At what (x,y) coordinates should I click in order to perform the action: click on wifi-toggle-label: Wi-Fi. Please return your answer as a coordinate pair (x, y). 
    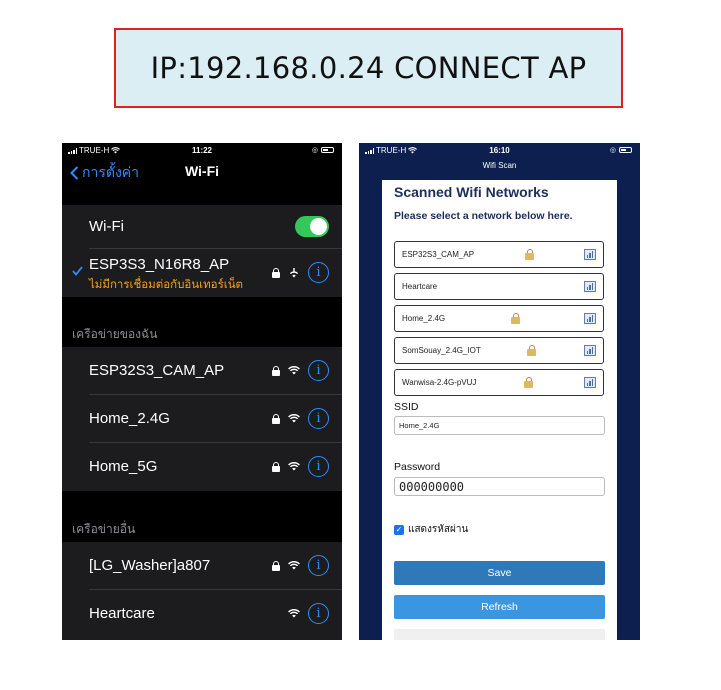
    Looking at the image, I should click on (106, 226).